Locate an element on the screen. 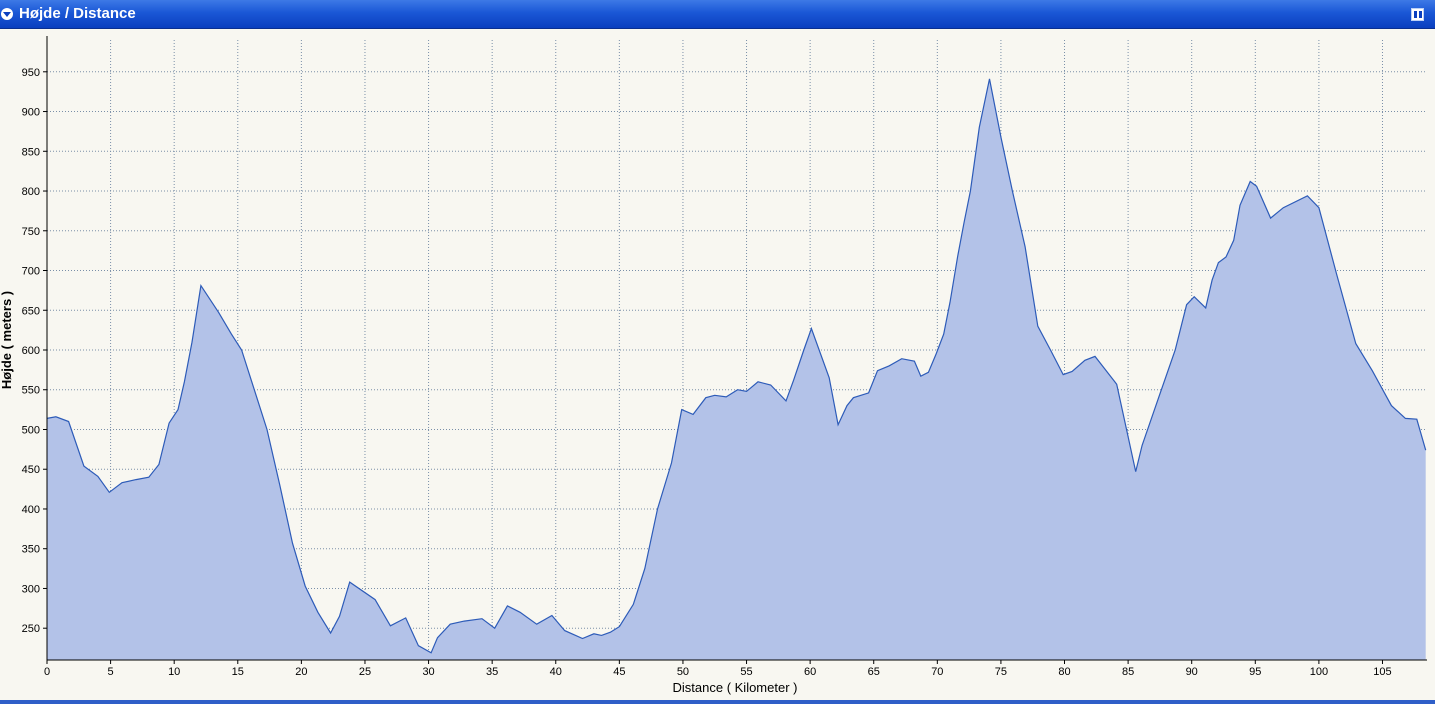  y-tick-label: 950 is located at coordinates (31, 73).